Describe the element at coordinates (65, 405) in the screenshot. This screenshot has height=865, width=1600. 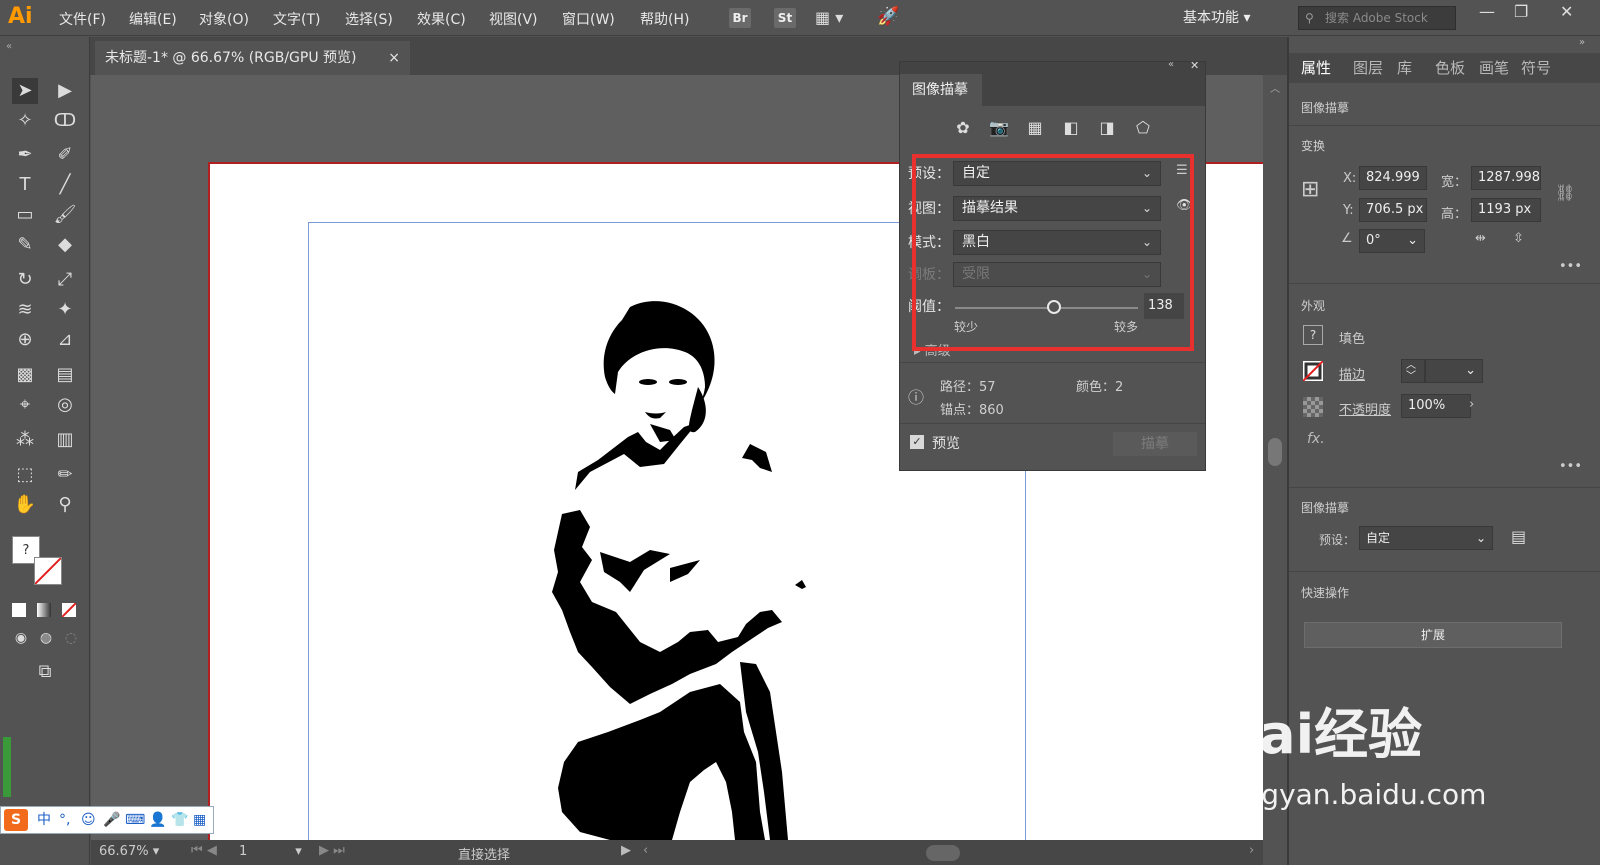
I see `blend-tool-icon: ◎` at that location.